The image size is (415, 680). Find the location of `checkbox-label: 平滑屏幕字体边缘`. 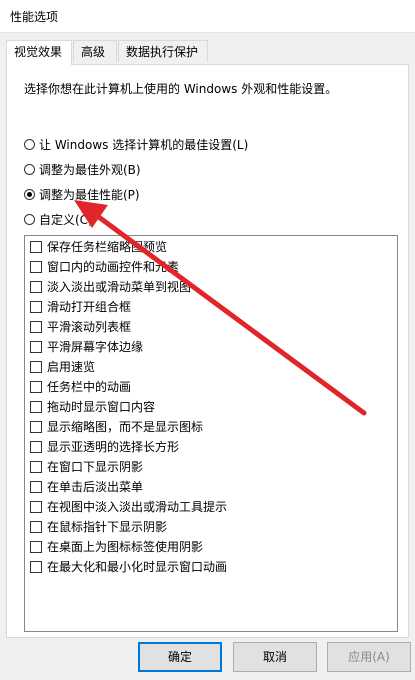

checkbox-label: 平滑屏幕字体边缘 is located at coordinates (95, 347).